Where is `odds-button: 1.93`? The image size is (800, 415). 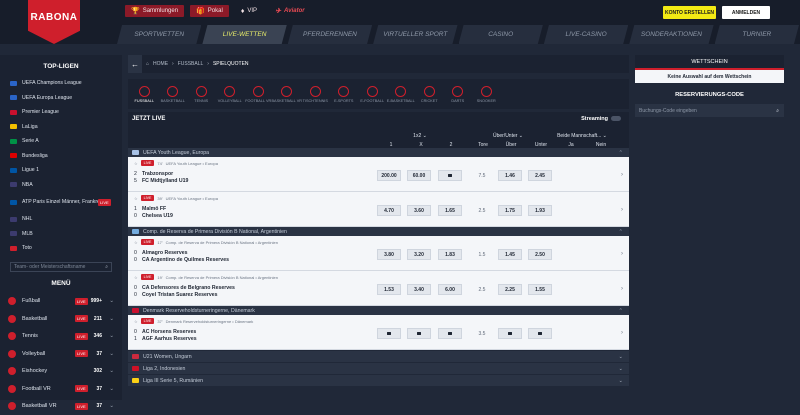 odds-button: 1.93 is located at coordinates (540, 210).